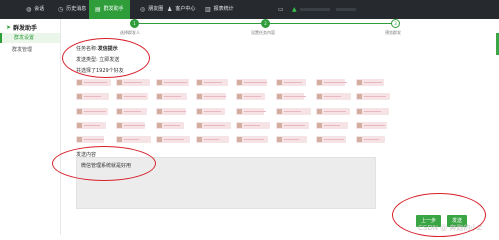  What do you see at coordinates (223, 9) in the screenshot?
I see `nav-item-label: 报表统计` at bounding box center [223, 9].